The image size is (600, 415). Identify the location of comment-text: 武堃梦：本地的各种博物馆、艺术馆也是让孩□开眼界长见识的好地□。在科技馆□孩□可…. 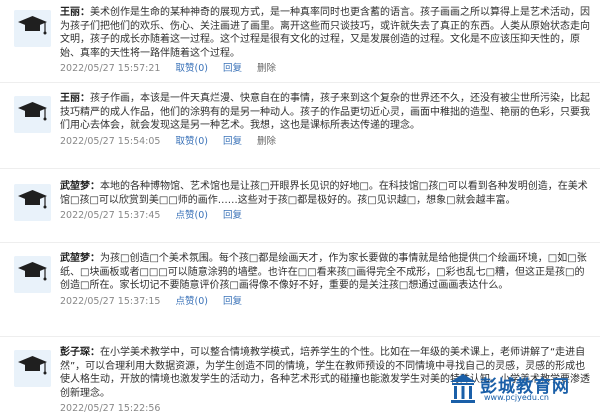
(325, 193).